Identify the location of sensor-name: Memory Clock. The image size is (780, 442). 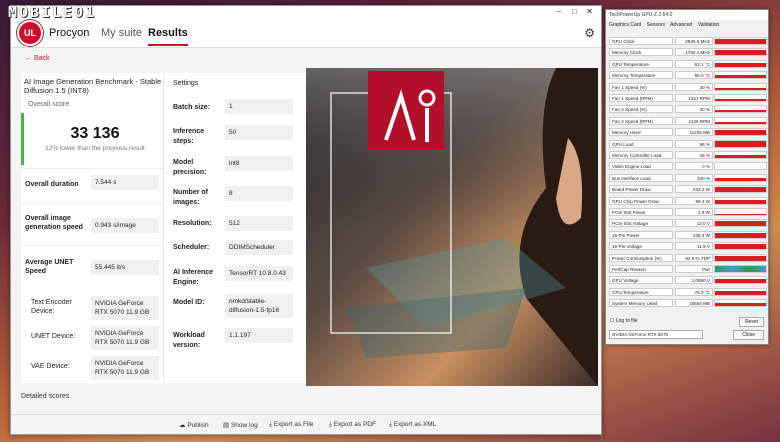
(641, 52).